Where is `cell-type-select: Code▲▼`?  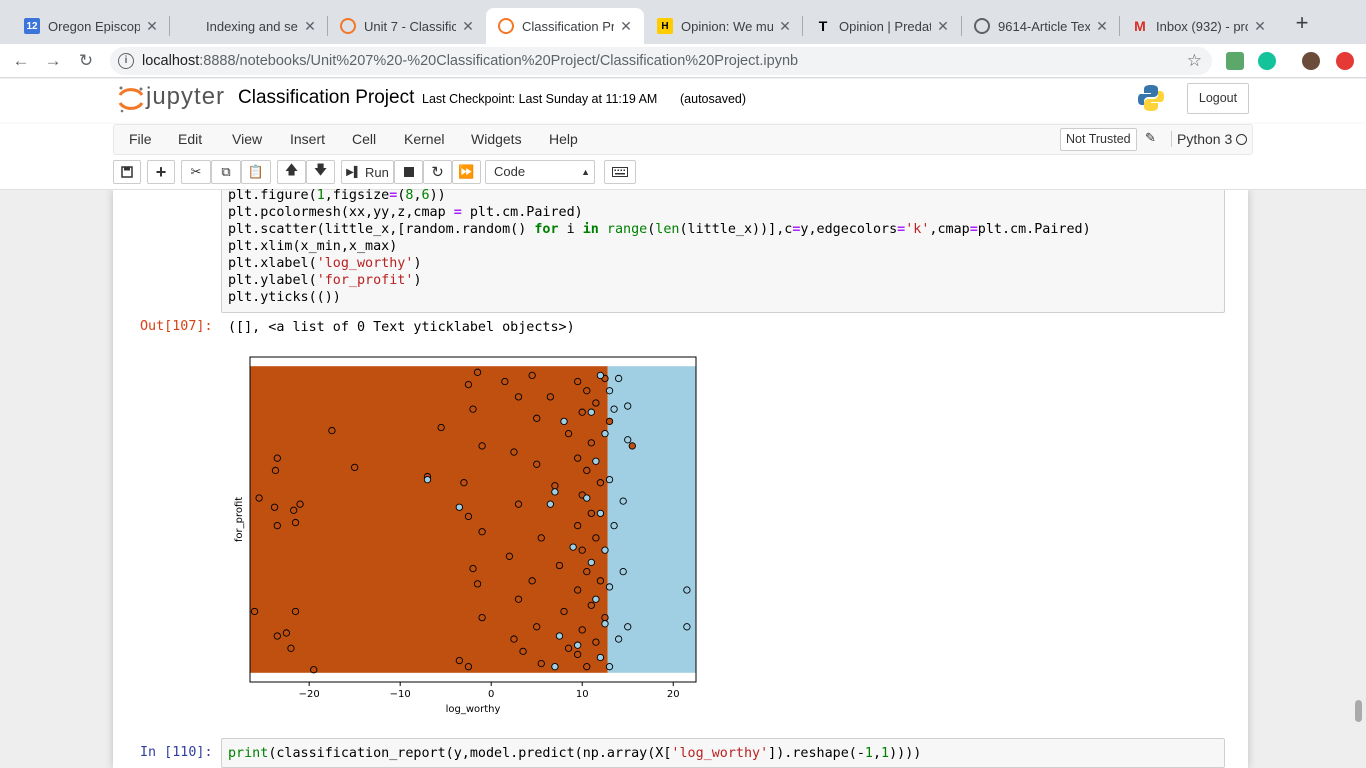 cell-type-select: Code▲▼ is located at coordinates (540, 179).